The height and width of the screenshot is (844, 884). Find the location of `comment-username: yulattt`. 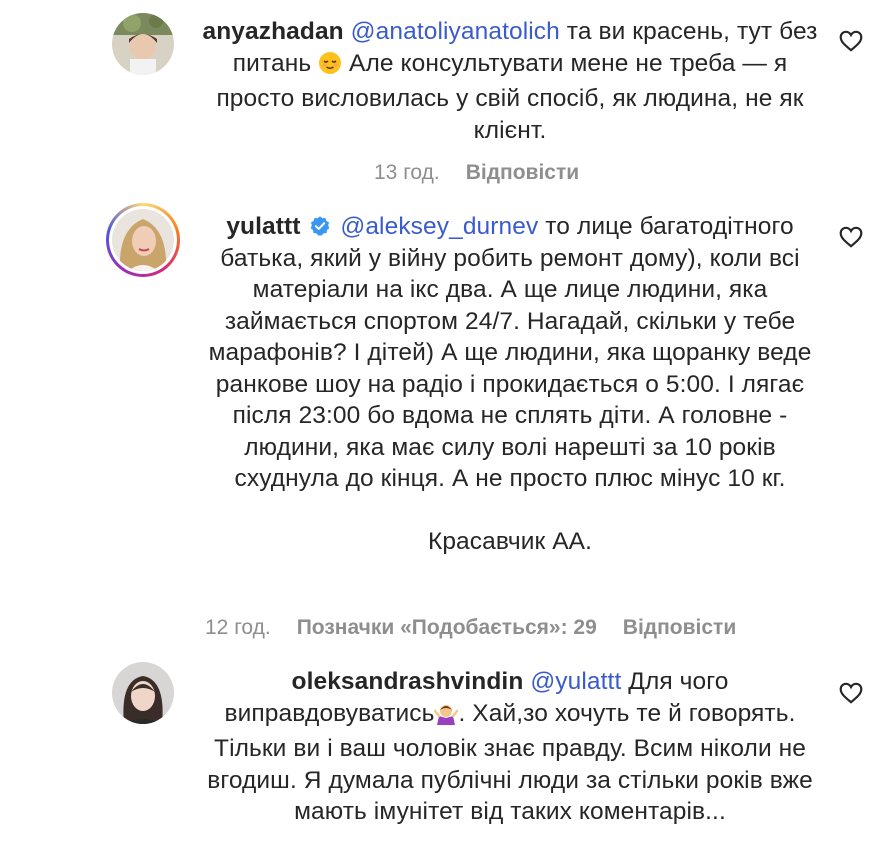

comment-username: yulattt is located at coordinates (263, 226).